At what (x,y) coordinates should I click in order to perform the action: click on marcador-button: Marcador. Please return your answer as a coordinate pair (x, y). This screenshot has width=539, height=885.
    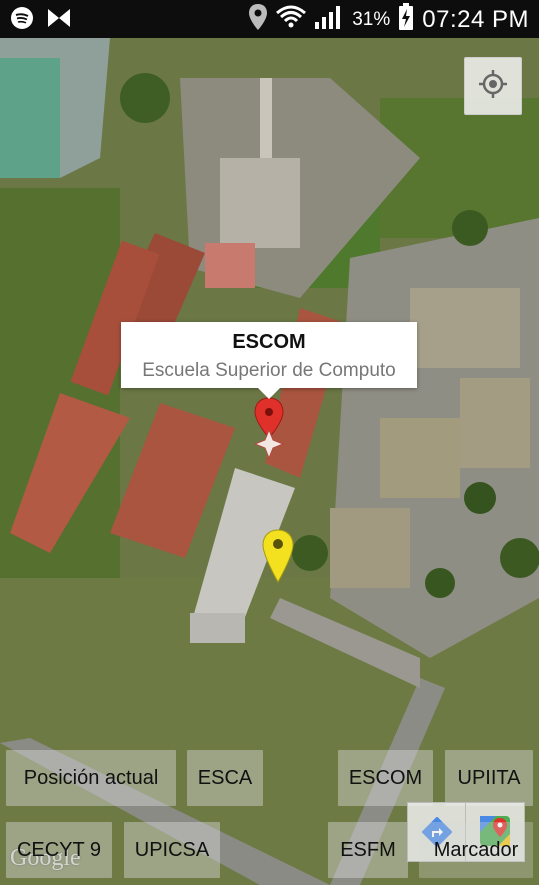
    Looking at the image, I should click on (476, 850).